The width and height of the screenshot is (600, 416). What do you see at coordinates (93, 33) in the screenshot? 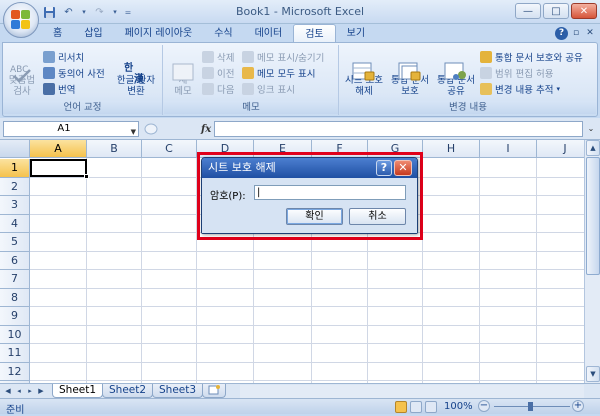
I see `tab-insert: 삽입` at bounding box center [93, 33].